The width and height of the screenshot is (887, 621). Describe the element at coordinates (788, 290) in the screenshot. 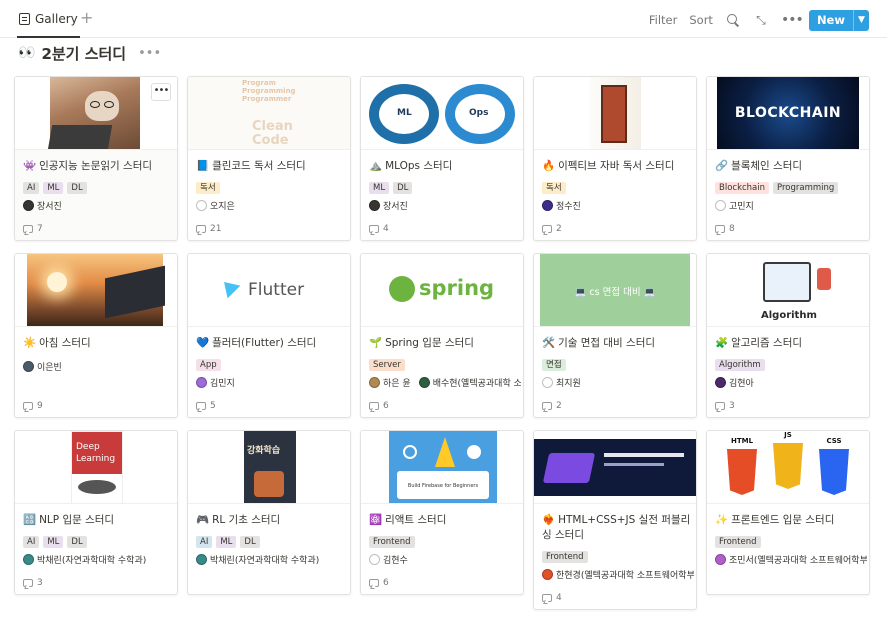

I see `algorithm-cover: Algorithm` at that location.